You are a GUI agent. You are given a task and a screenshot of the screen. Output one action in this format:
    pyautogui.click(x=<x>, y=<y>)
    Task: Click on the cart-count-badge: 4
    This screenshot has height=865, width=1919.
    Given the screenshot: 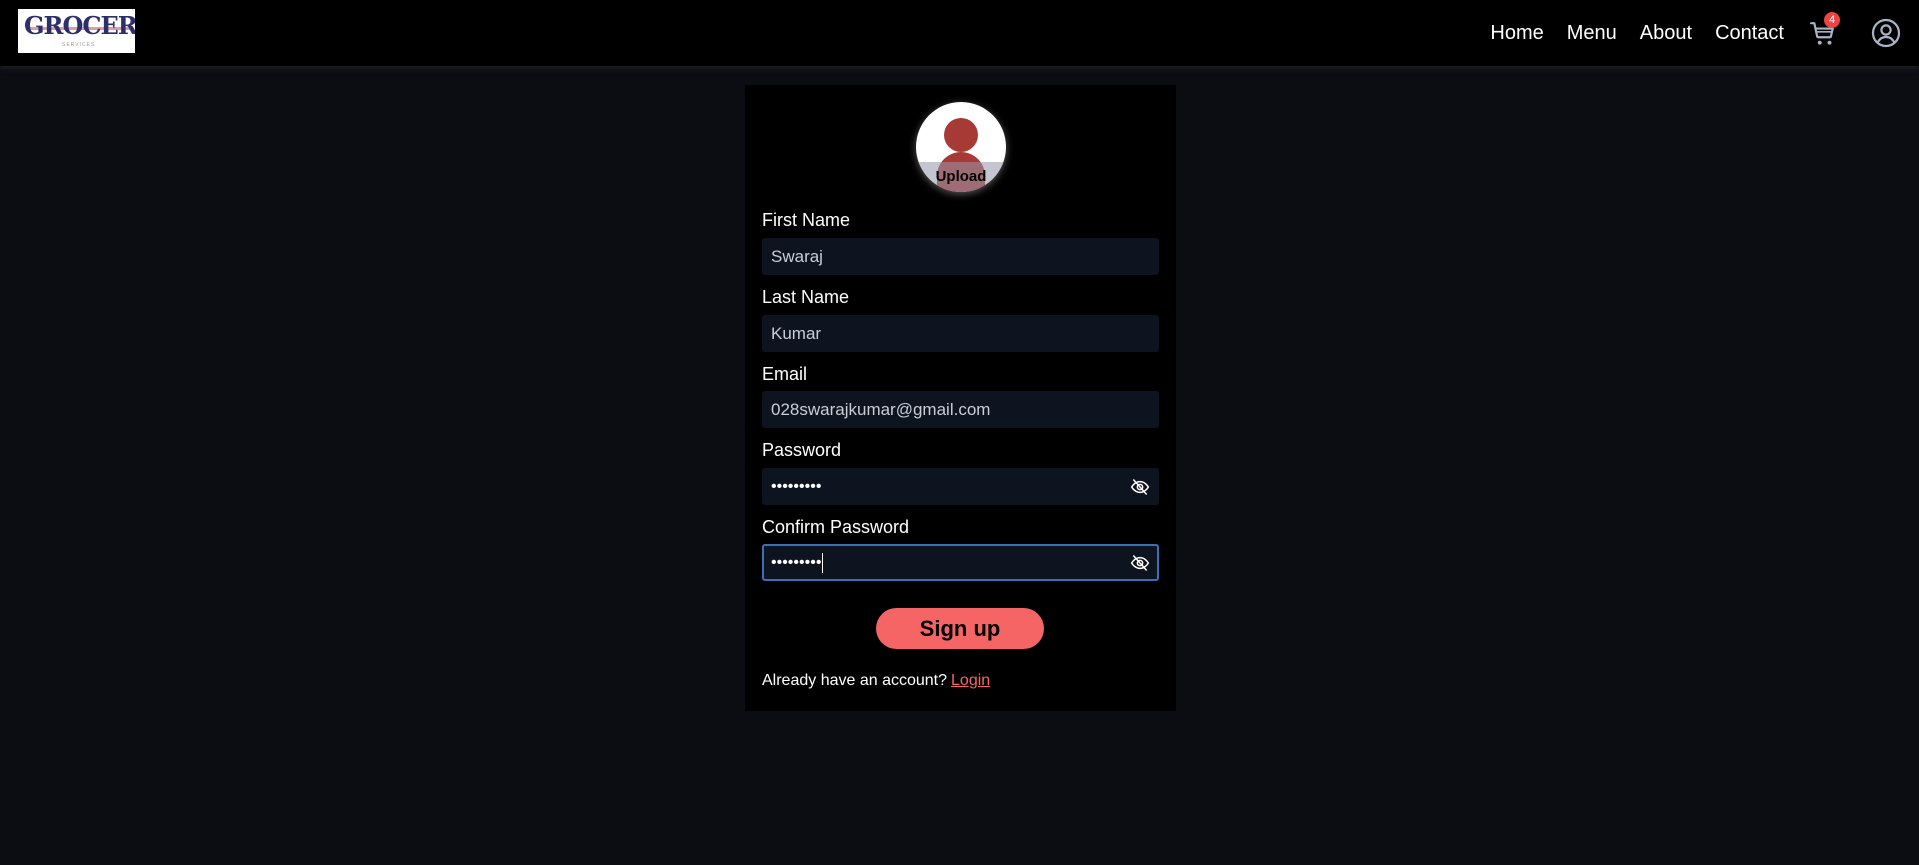 What is the action you would take?
    pyautogui.click(x=1832, y=20)
    